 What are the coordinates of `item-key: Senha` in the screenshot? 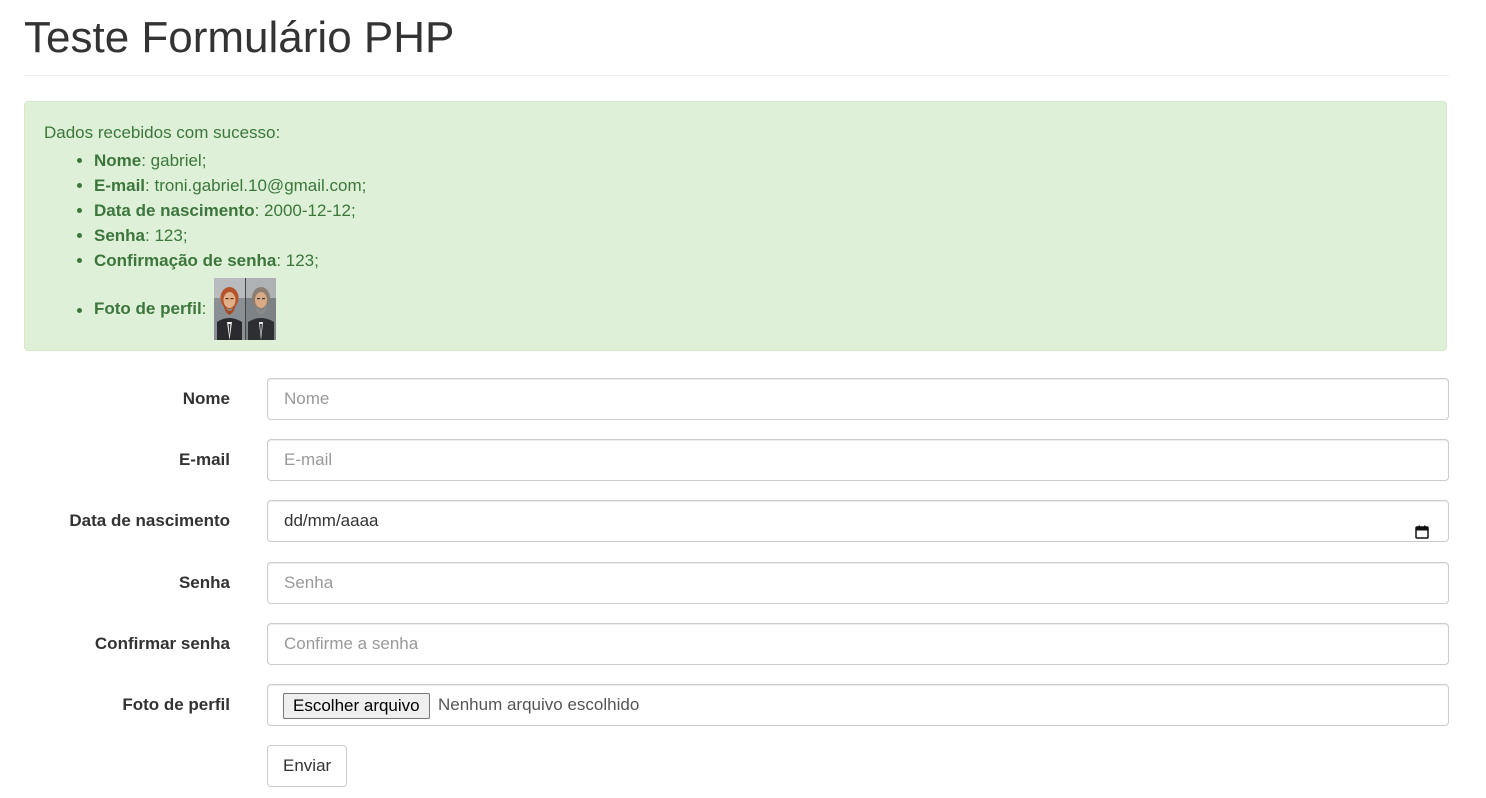 It's located at (120, 235).